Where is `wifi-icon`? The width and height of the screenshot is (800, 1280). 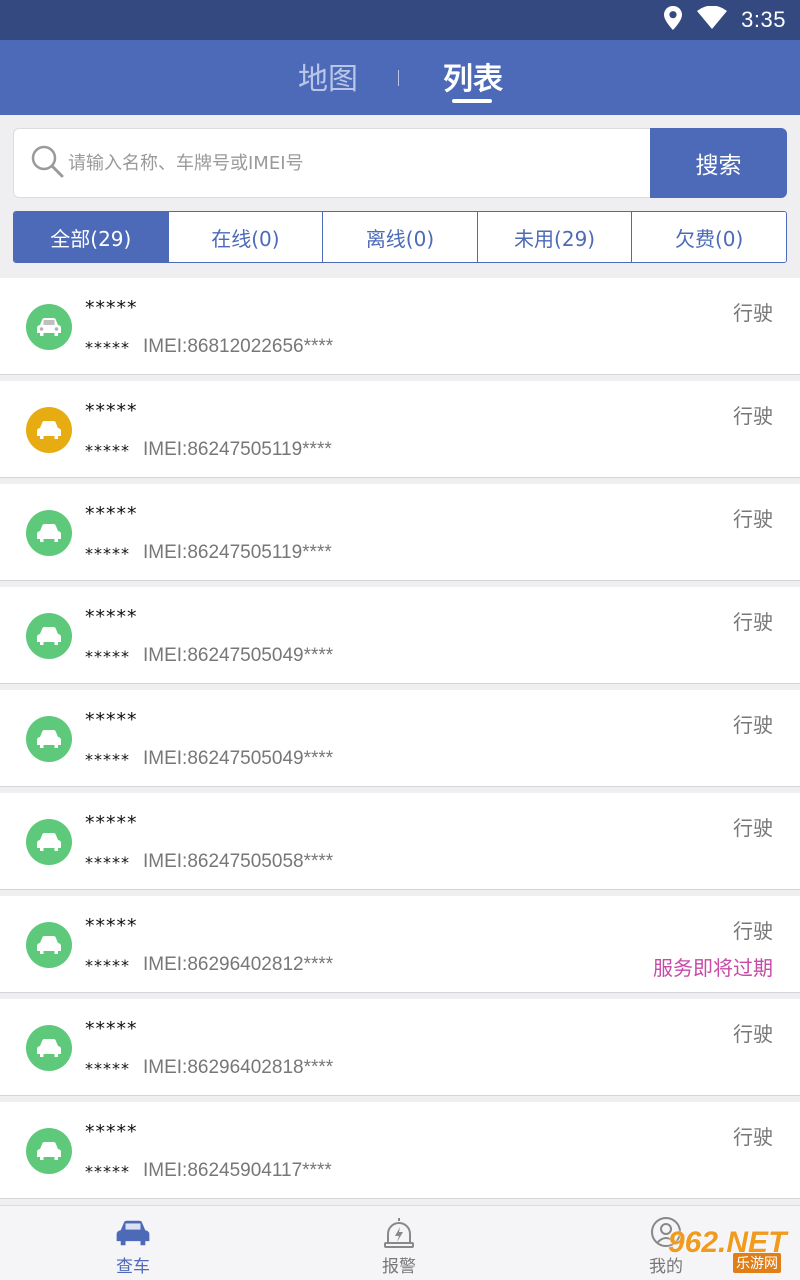
wifi-icon is located at coordinates (712, 19).